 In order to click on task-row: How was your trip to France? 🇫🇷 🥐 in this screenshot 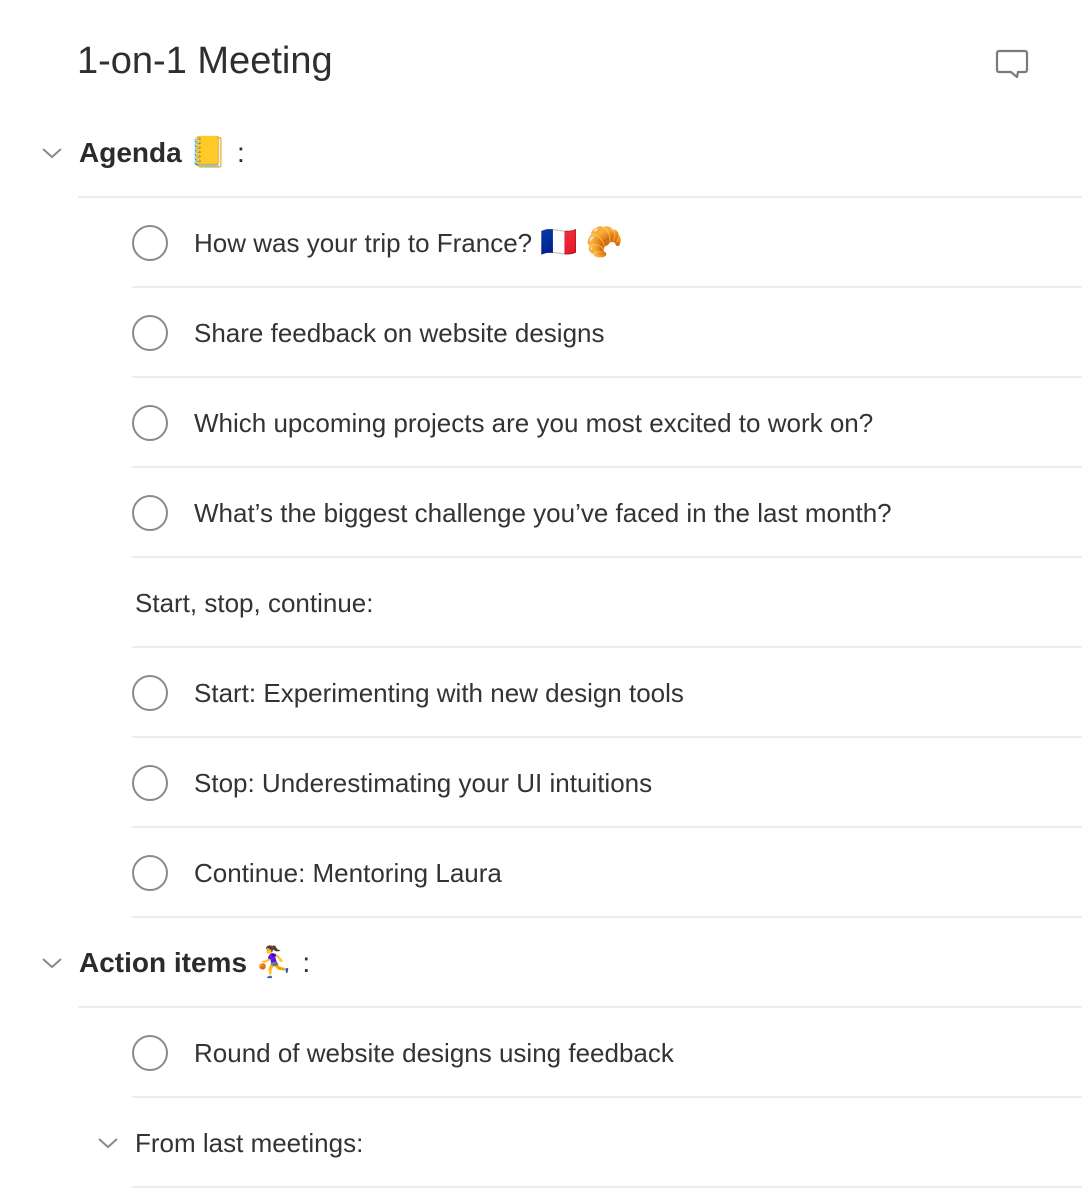, I will do `click(607, 243)`.